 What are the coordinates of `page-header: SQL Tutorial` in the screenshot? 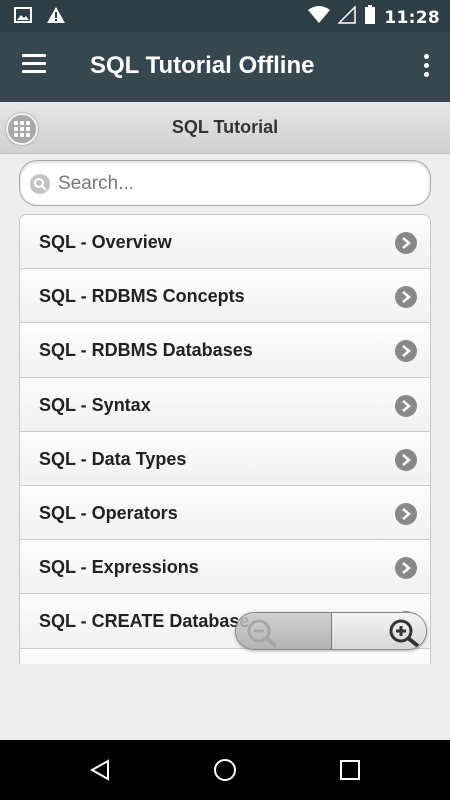 It's located at (225, 128).